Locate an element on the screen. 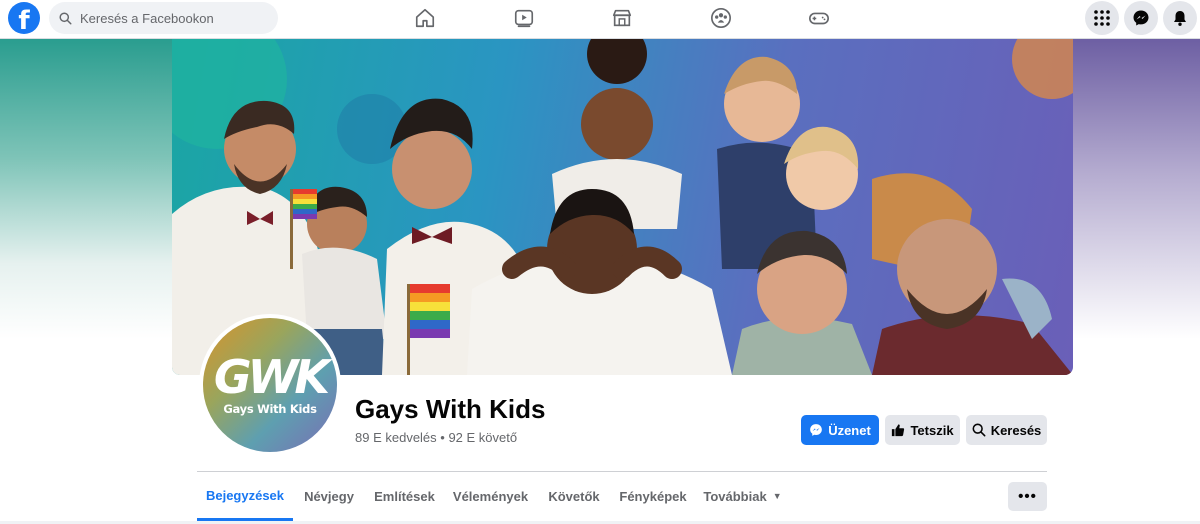  tab-label: Névjegy is located at coordinates (329, 496).